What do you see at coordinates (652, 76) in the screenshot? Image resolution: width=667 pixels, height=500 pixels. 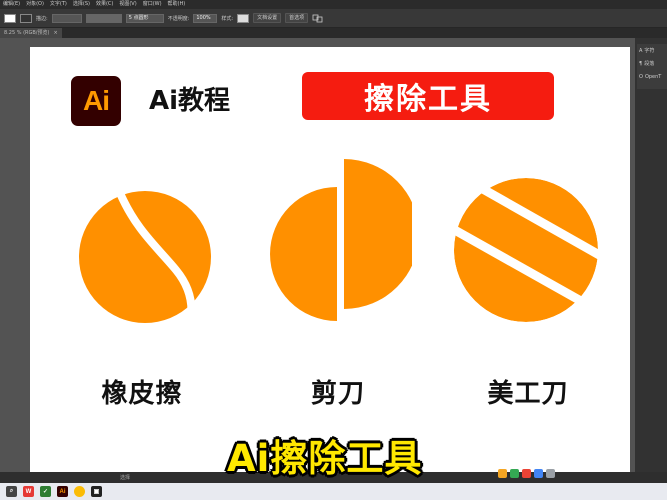 I see `panel-item-opentype: O OpenT` at bounding box center [652, 76].